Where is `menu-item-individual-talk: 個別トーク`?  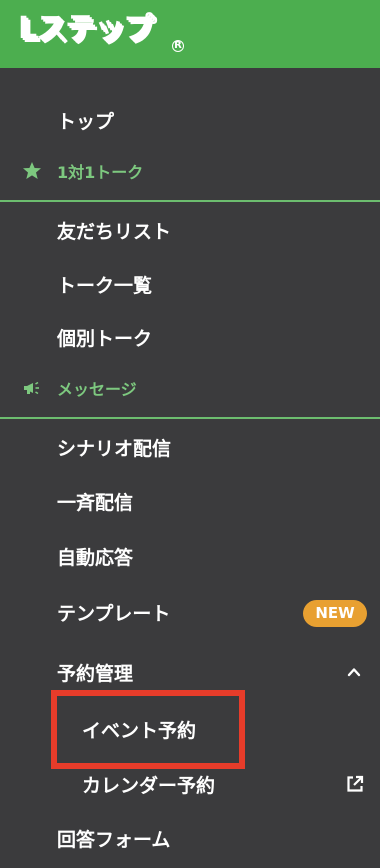
menu-item-individual-talk: 個別トーク is located at coordinates (190, 337).